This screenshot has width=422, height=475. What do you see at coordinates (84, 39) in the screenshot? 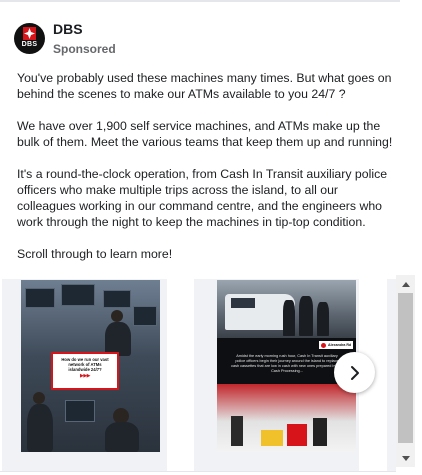
I see `post-meta: DBS Sponsored` at bounding box center [84, 39].